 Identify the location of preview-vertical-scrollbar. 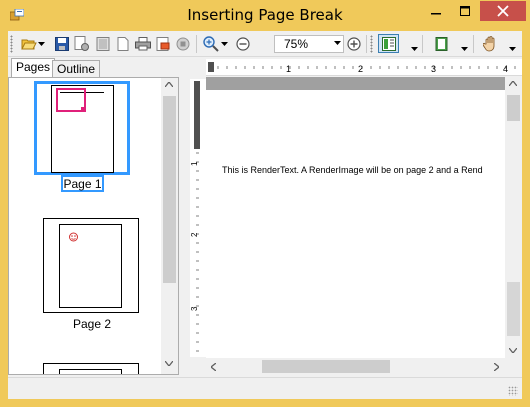
(513, 217).